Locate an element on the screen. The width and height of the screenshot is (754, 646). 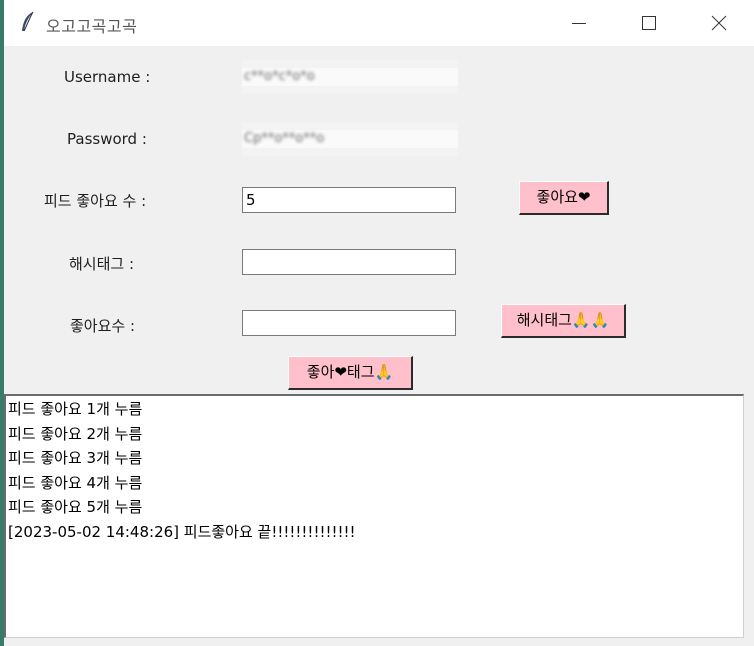
password-value: Cp**o**o**o is located at coordinates (284, 138).